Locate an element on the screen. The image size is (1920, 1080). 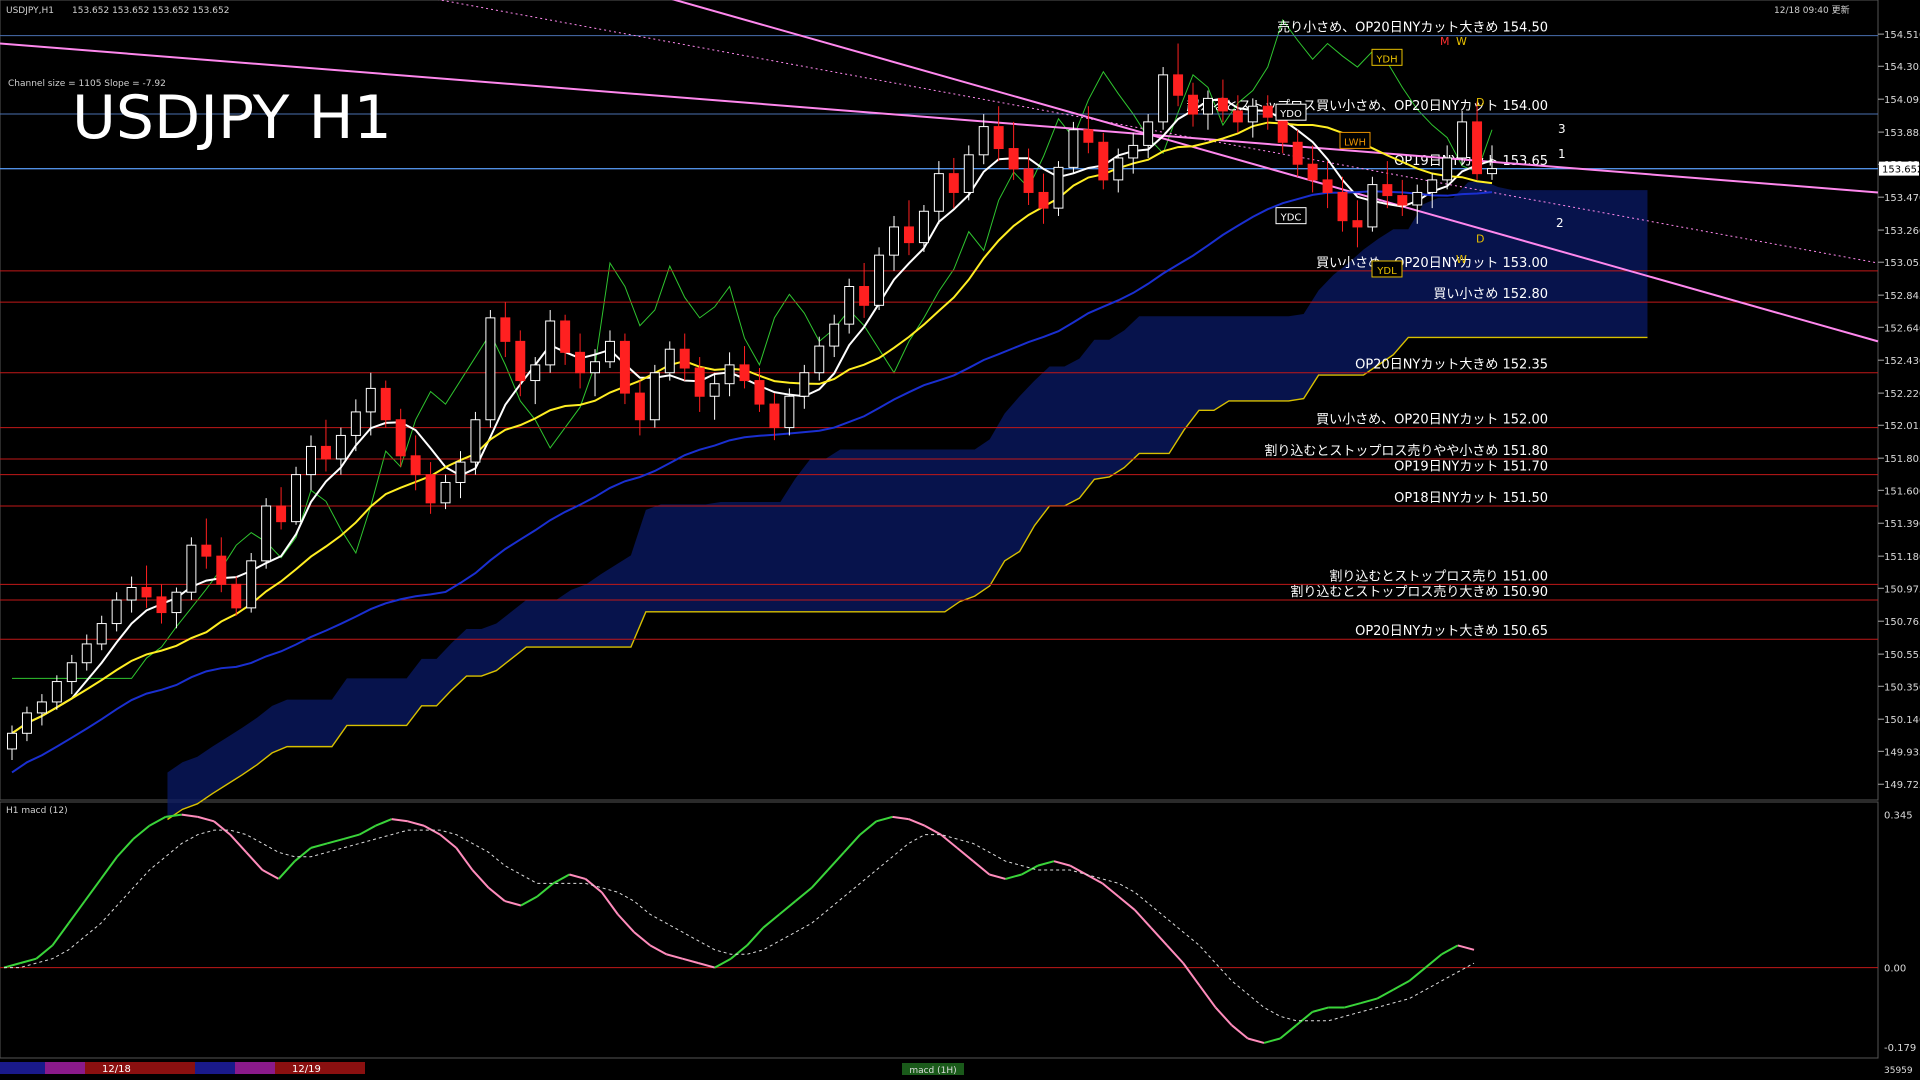
marker-lwh: LWH is located at coordinates (1355, 142).